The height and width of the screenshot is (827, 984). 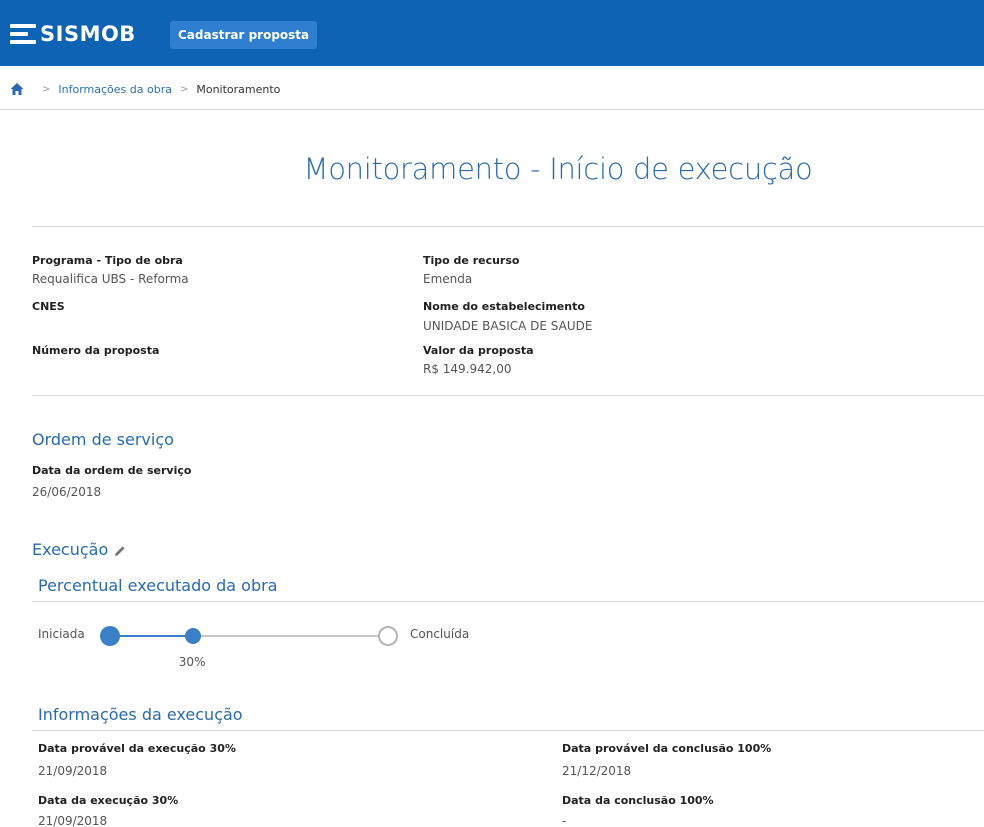 I want to click on programa-value: Requalifica UBS - Reforma, so click(x=110, y=279).